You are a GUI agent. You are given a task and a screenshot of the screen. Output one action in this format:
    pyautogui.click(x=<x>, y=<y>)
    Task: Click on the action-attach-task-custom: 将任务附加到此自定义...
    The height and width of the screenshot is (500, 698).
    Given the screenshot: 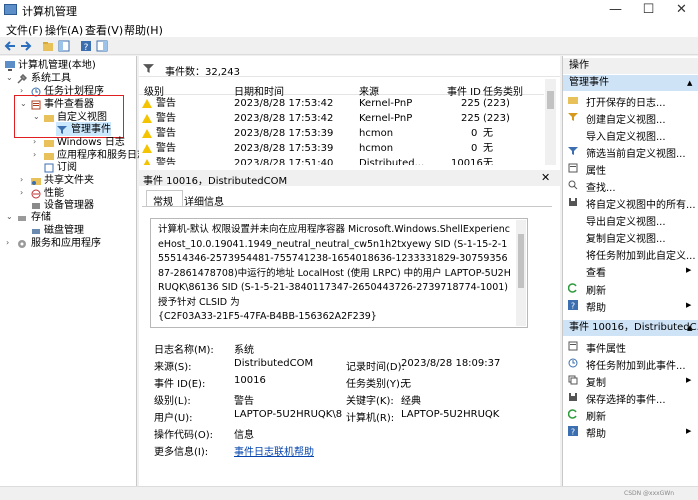 What is the action you would take?
    pyautogui.click(x=641, y=254)
    